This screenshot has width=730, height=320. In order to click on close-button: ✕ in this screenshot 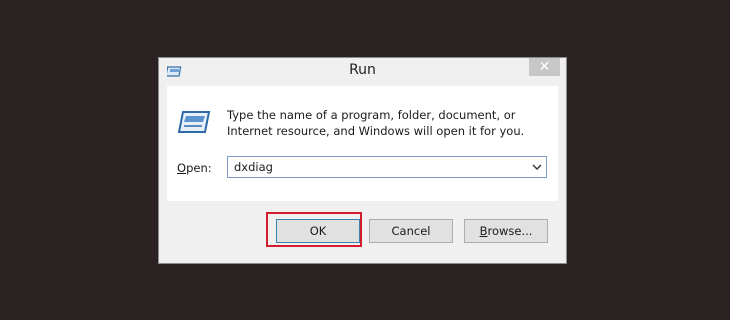, I will do `click(544, 67)`.